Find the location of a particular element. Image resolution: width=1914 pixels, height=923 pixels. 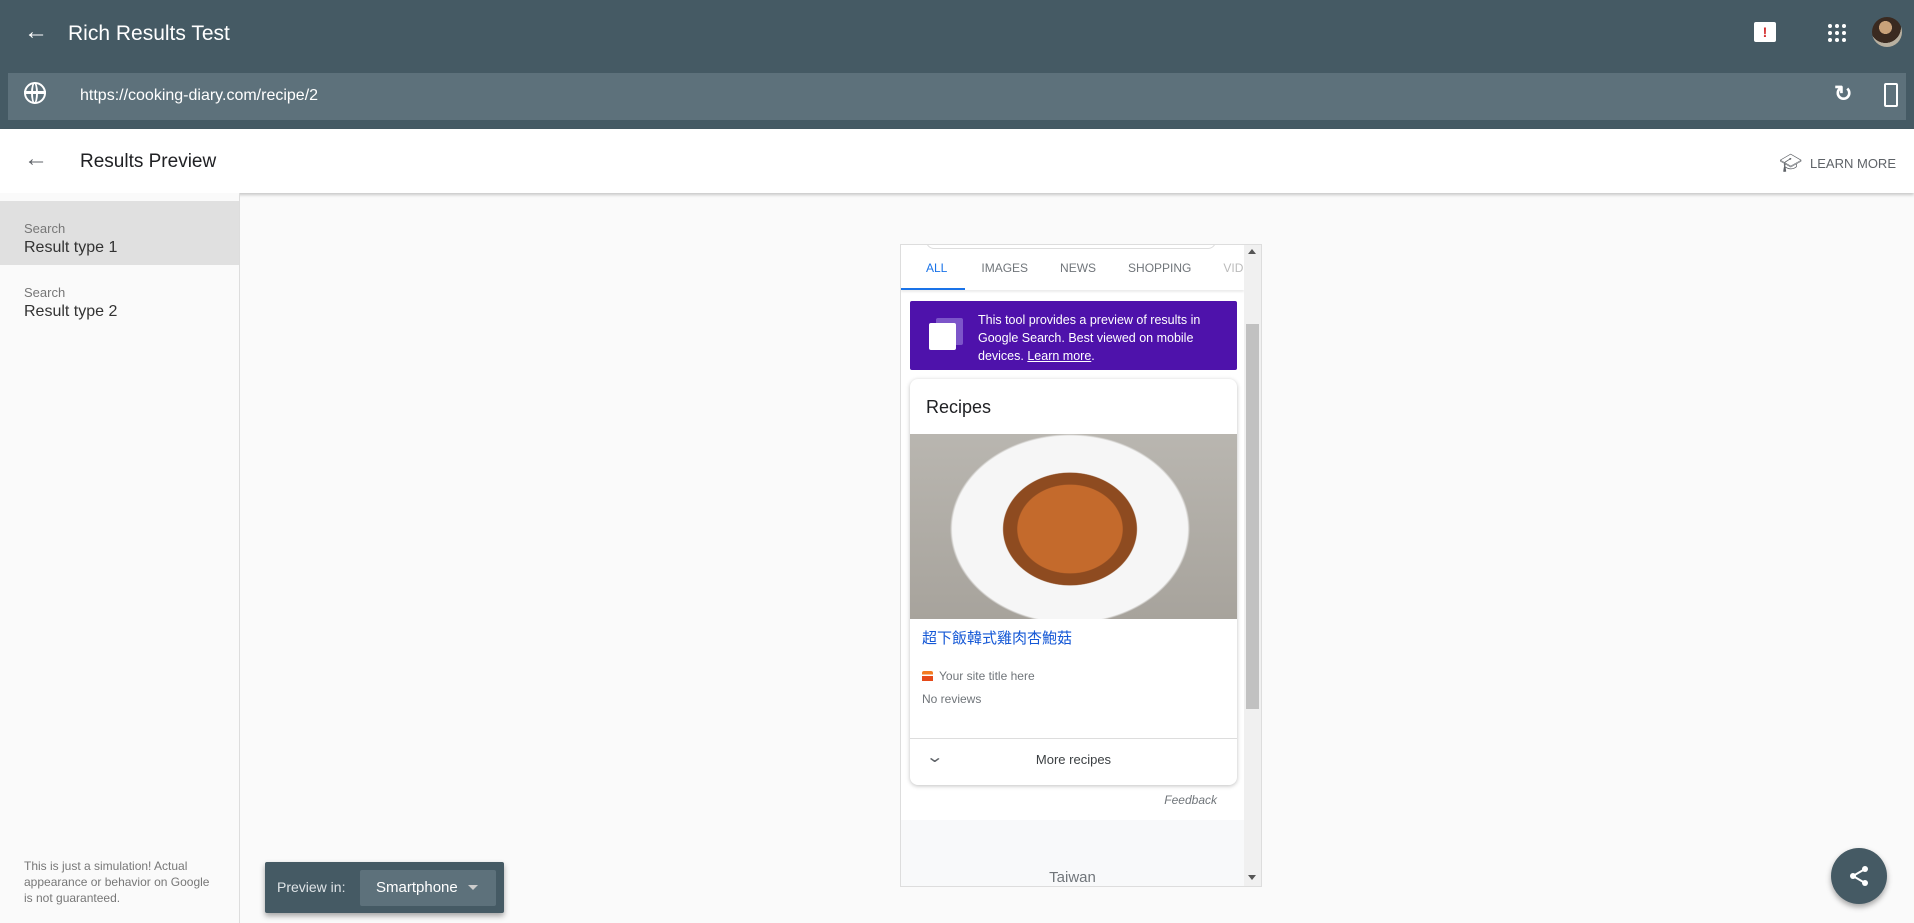

tab-all: ALL is located at coordinates (933, 269).